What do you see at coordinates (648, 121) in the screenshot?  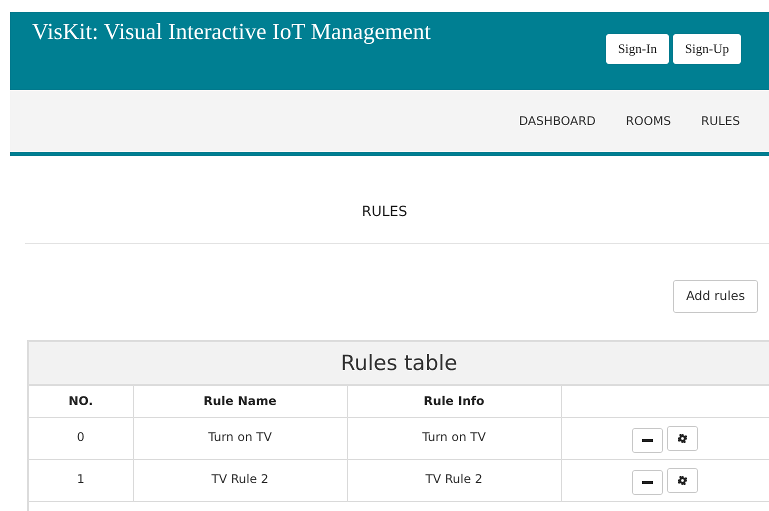 I see `nav-link: ROOMS` at bounding box center [648, 121].